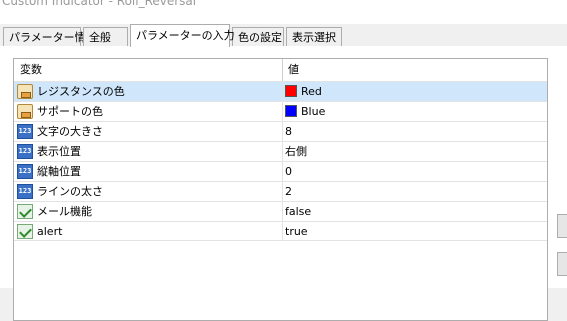  Describe the element at coordinates (99, 4) in the screenshot. I see `window-title: Custom Indicator - Roll_Reversal` at that location.